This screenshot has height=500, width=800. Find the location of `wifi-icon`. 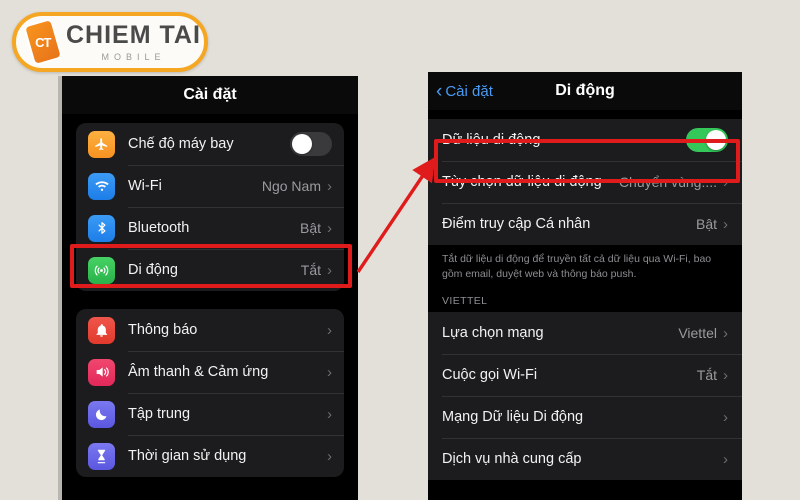

wifi-icon is located at coordinates (101, 186).